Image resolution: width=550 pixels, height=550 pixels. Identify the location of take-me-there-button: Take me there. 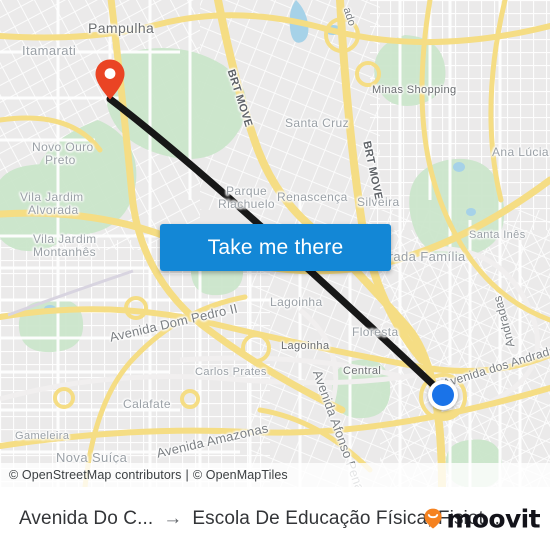
(275, 247).